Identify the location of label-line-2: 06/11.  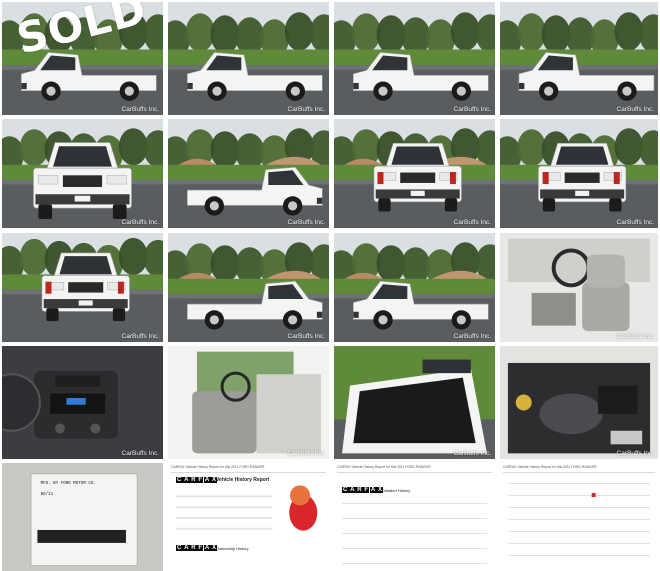
(47, 495).